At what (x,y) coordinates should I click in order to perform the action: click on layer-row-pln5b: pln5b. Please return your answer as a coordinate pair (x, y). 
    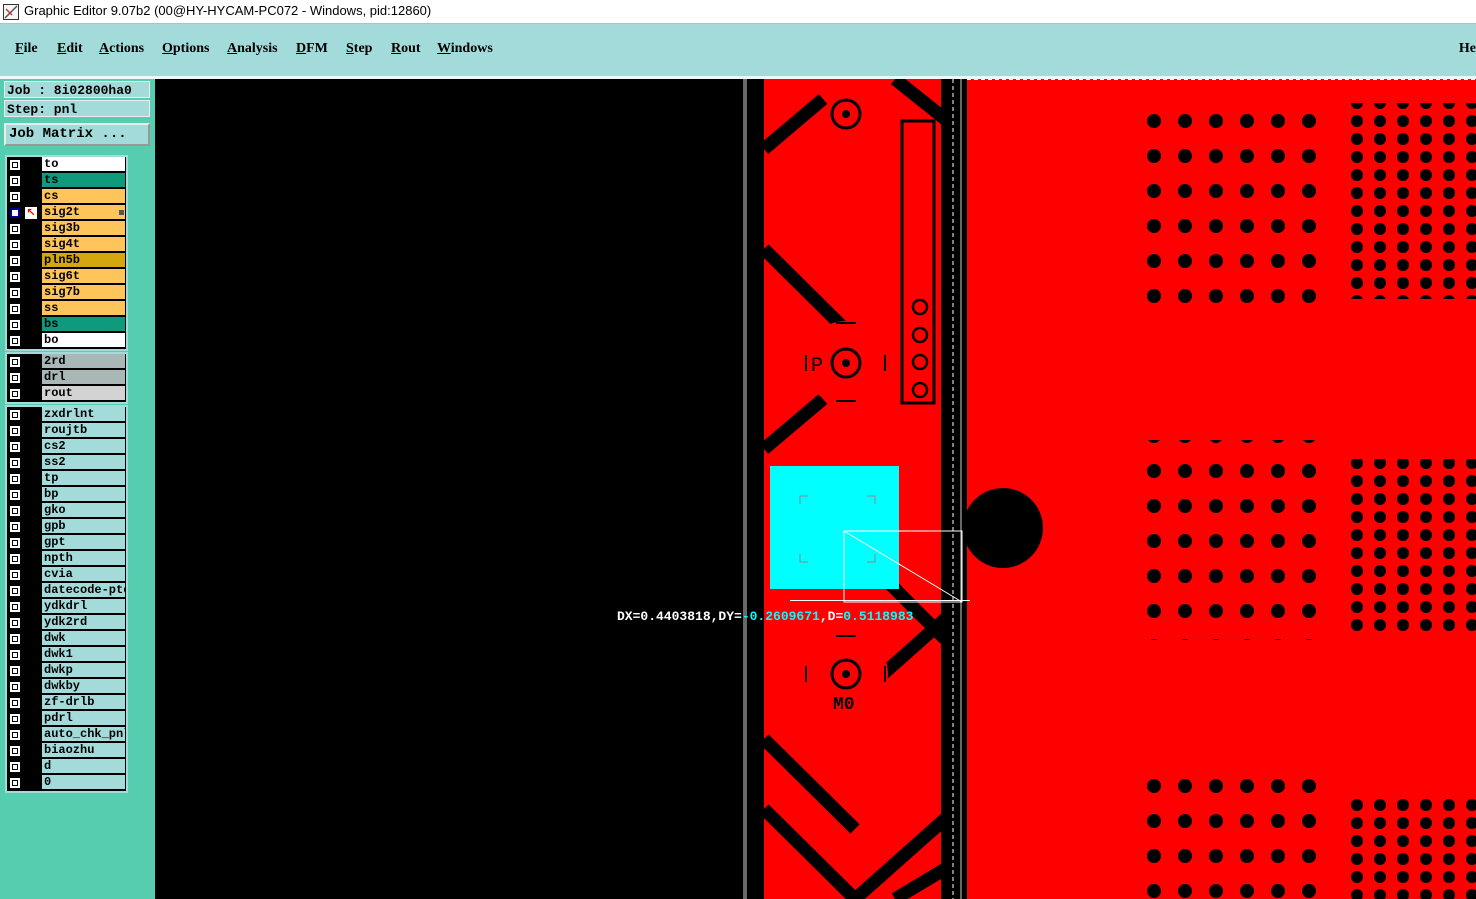
    Looking at the image, I should click on (66, 261).